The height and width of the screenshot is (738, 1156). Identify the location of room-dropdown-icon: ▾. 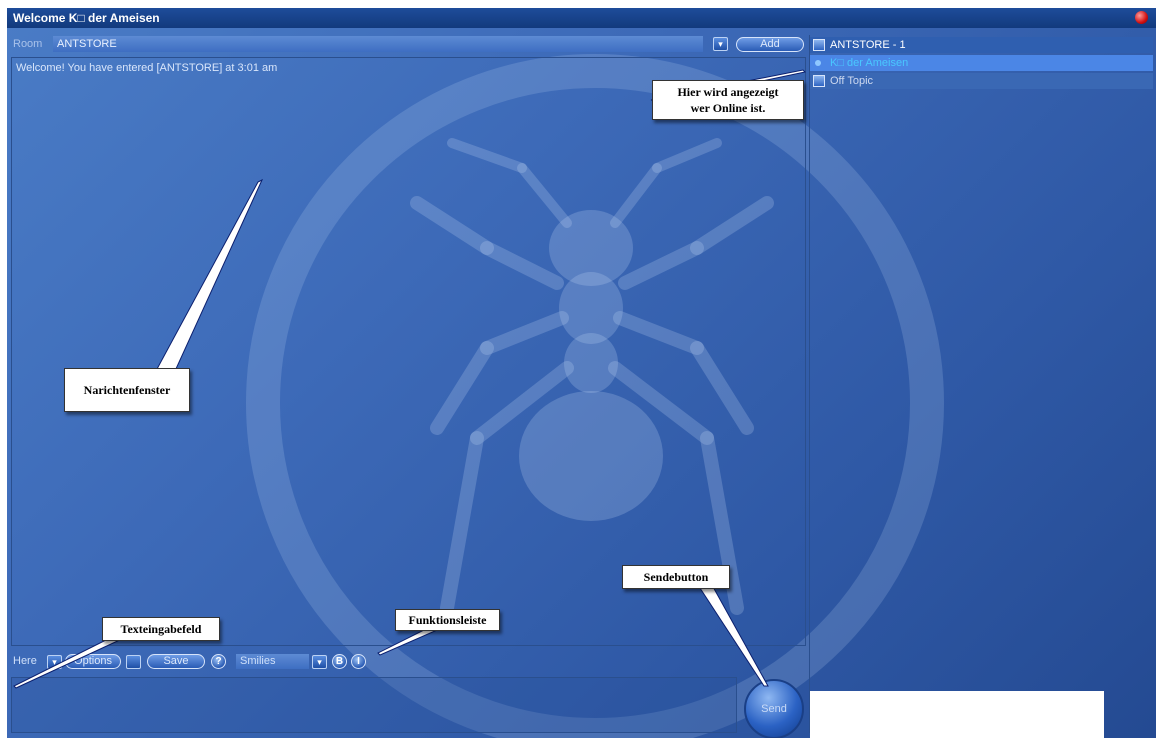
(720, 44).